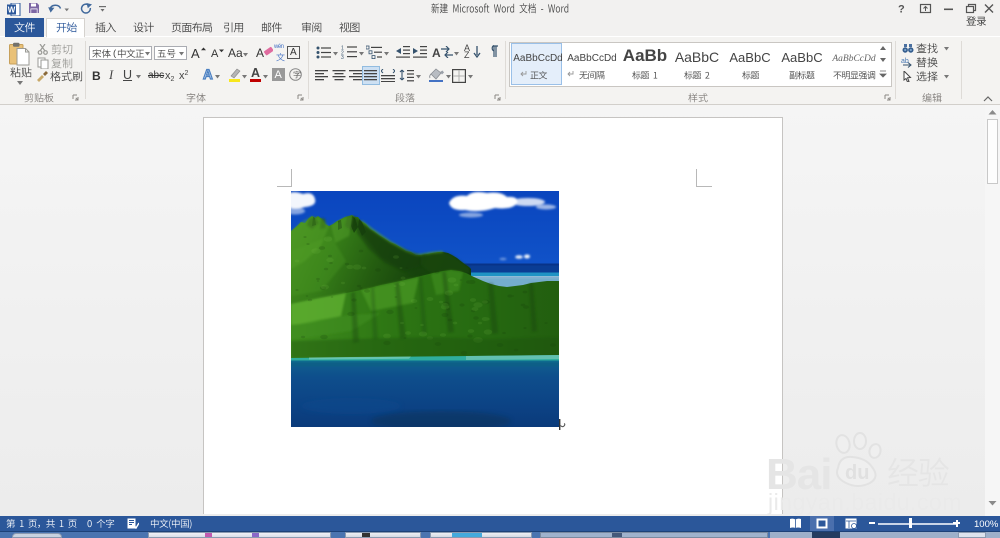 The image size is (1000, 538). Describe the element at coordinates (12, 10) in the screenshot. I see `svg-text: W` at that location.